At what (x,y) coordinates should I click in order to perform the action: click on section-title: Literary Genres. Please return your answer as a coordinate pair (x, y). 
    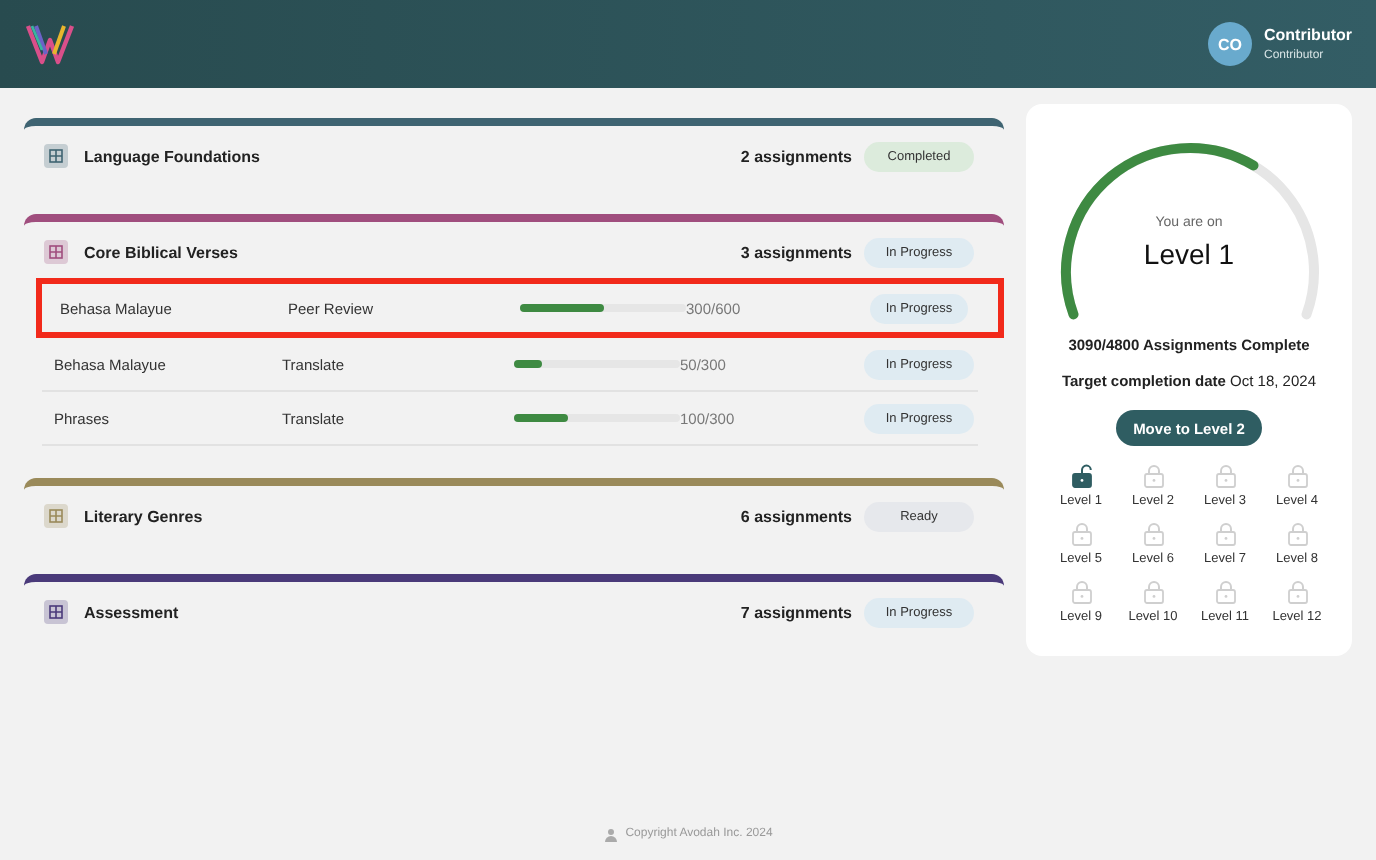
    Looking at the image, I should click on (412, 516).